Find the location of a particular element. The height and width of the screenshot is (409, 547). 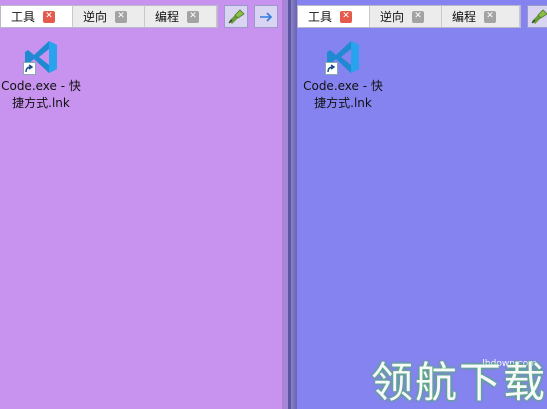

arrow-right-icon is located at coordinates (266, 17).